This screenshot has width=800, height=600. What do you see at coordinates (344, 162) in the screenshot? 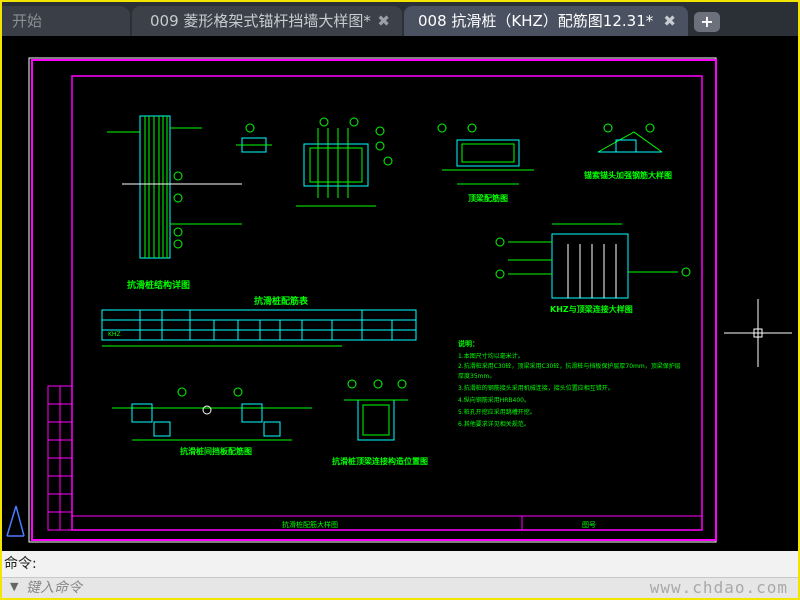
I see `pile-section-view` at bounding box center [344, 162].